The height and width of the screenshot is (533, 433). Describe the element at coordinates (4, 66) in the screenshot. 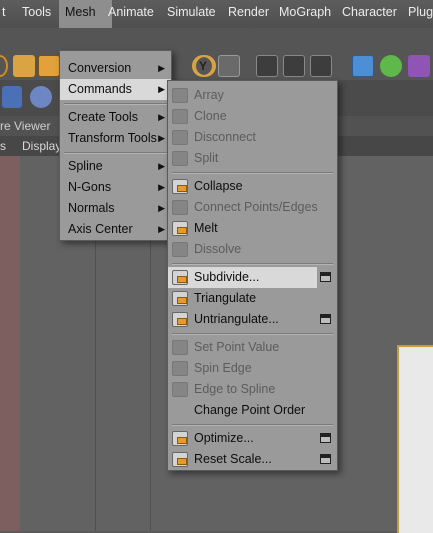

I see `rotate-icon` at that location.